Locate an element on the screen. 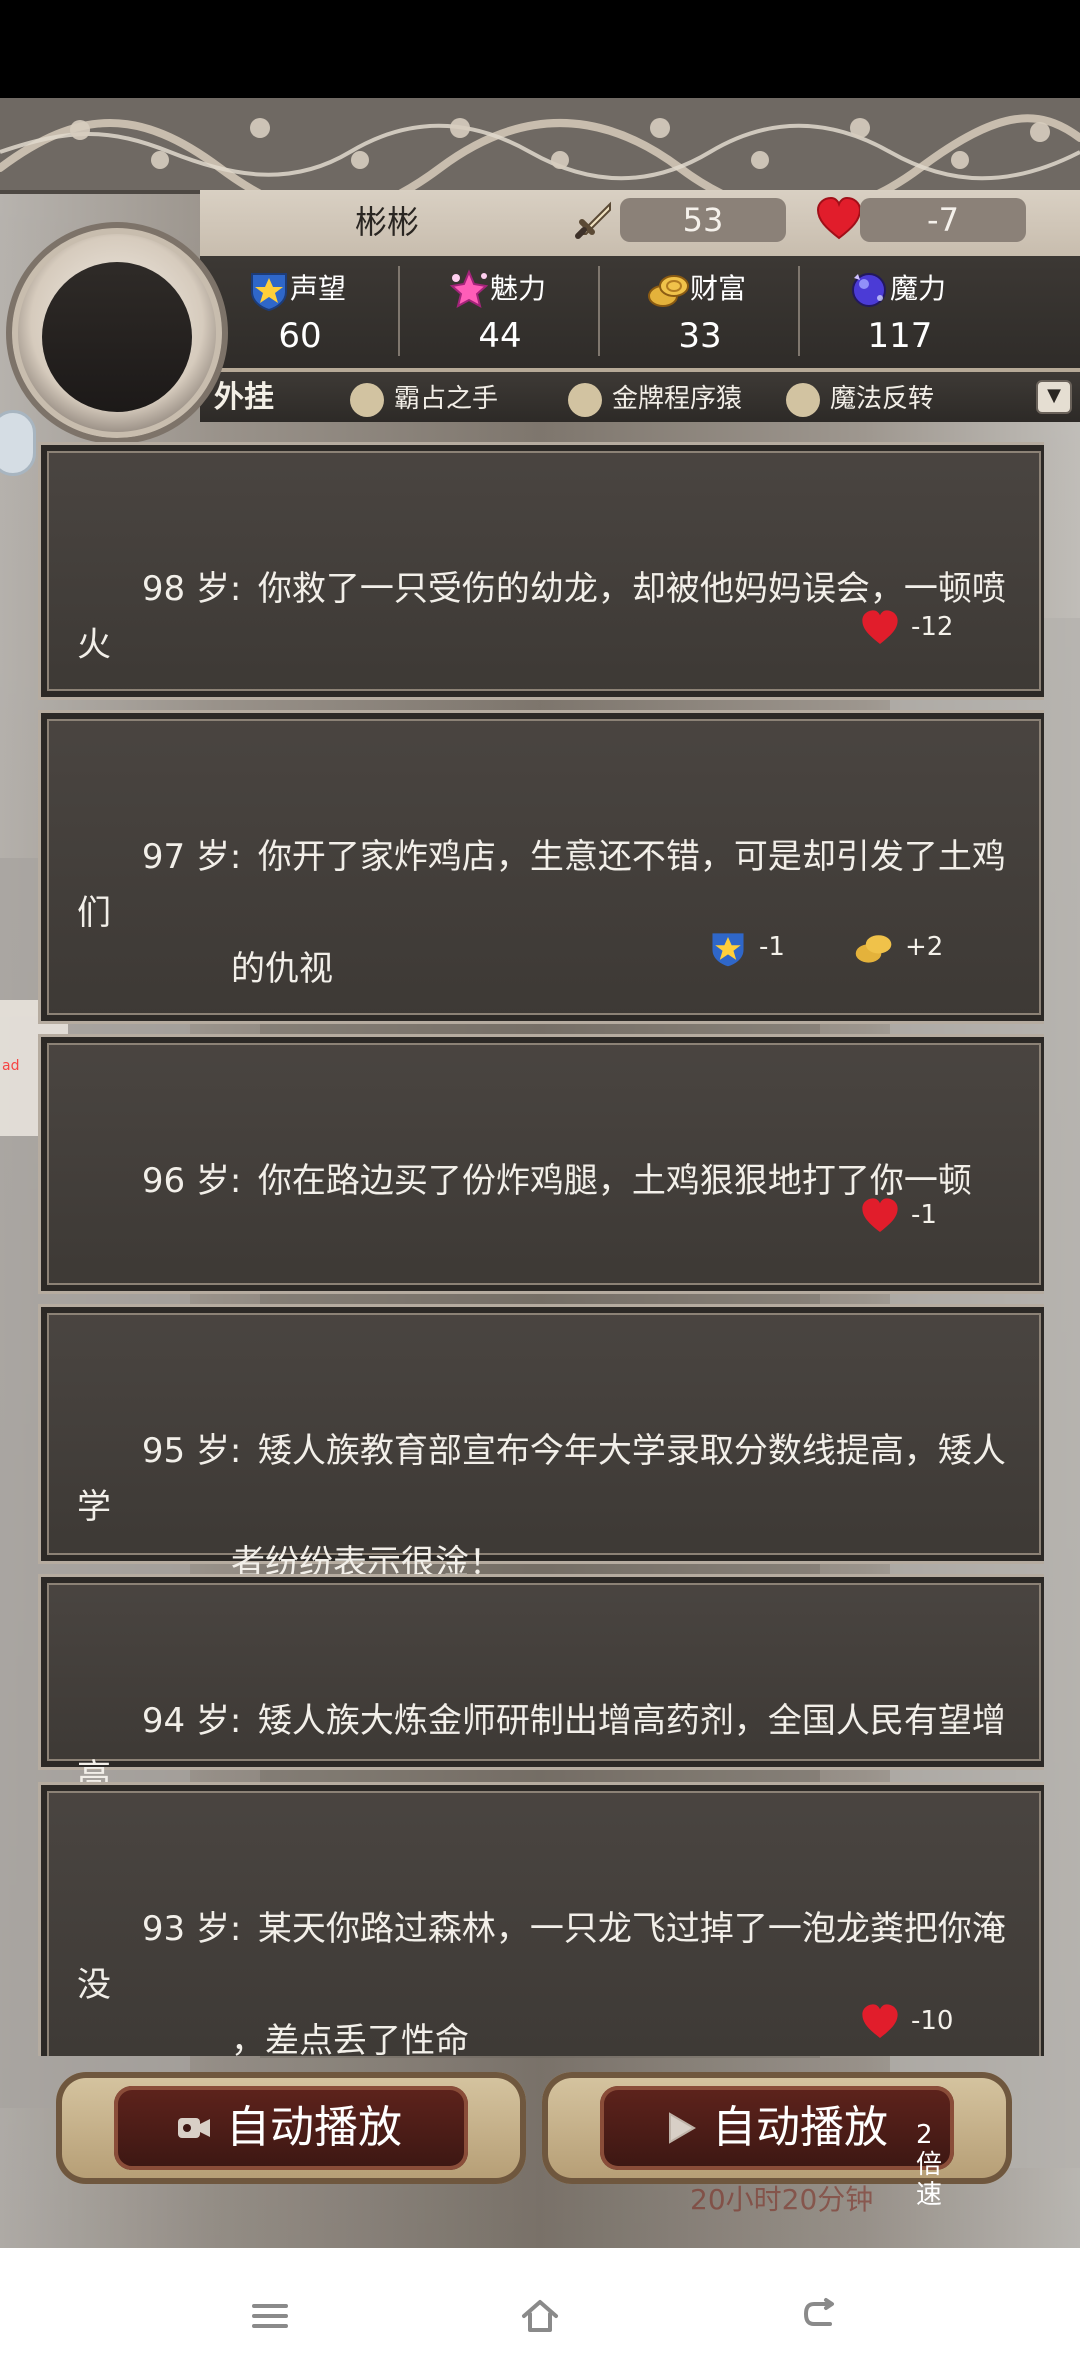 The width and height of the screenshot is (1080, 2376). status-bar is located at coordinates (540, 49).